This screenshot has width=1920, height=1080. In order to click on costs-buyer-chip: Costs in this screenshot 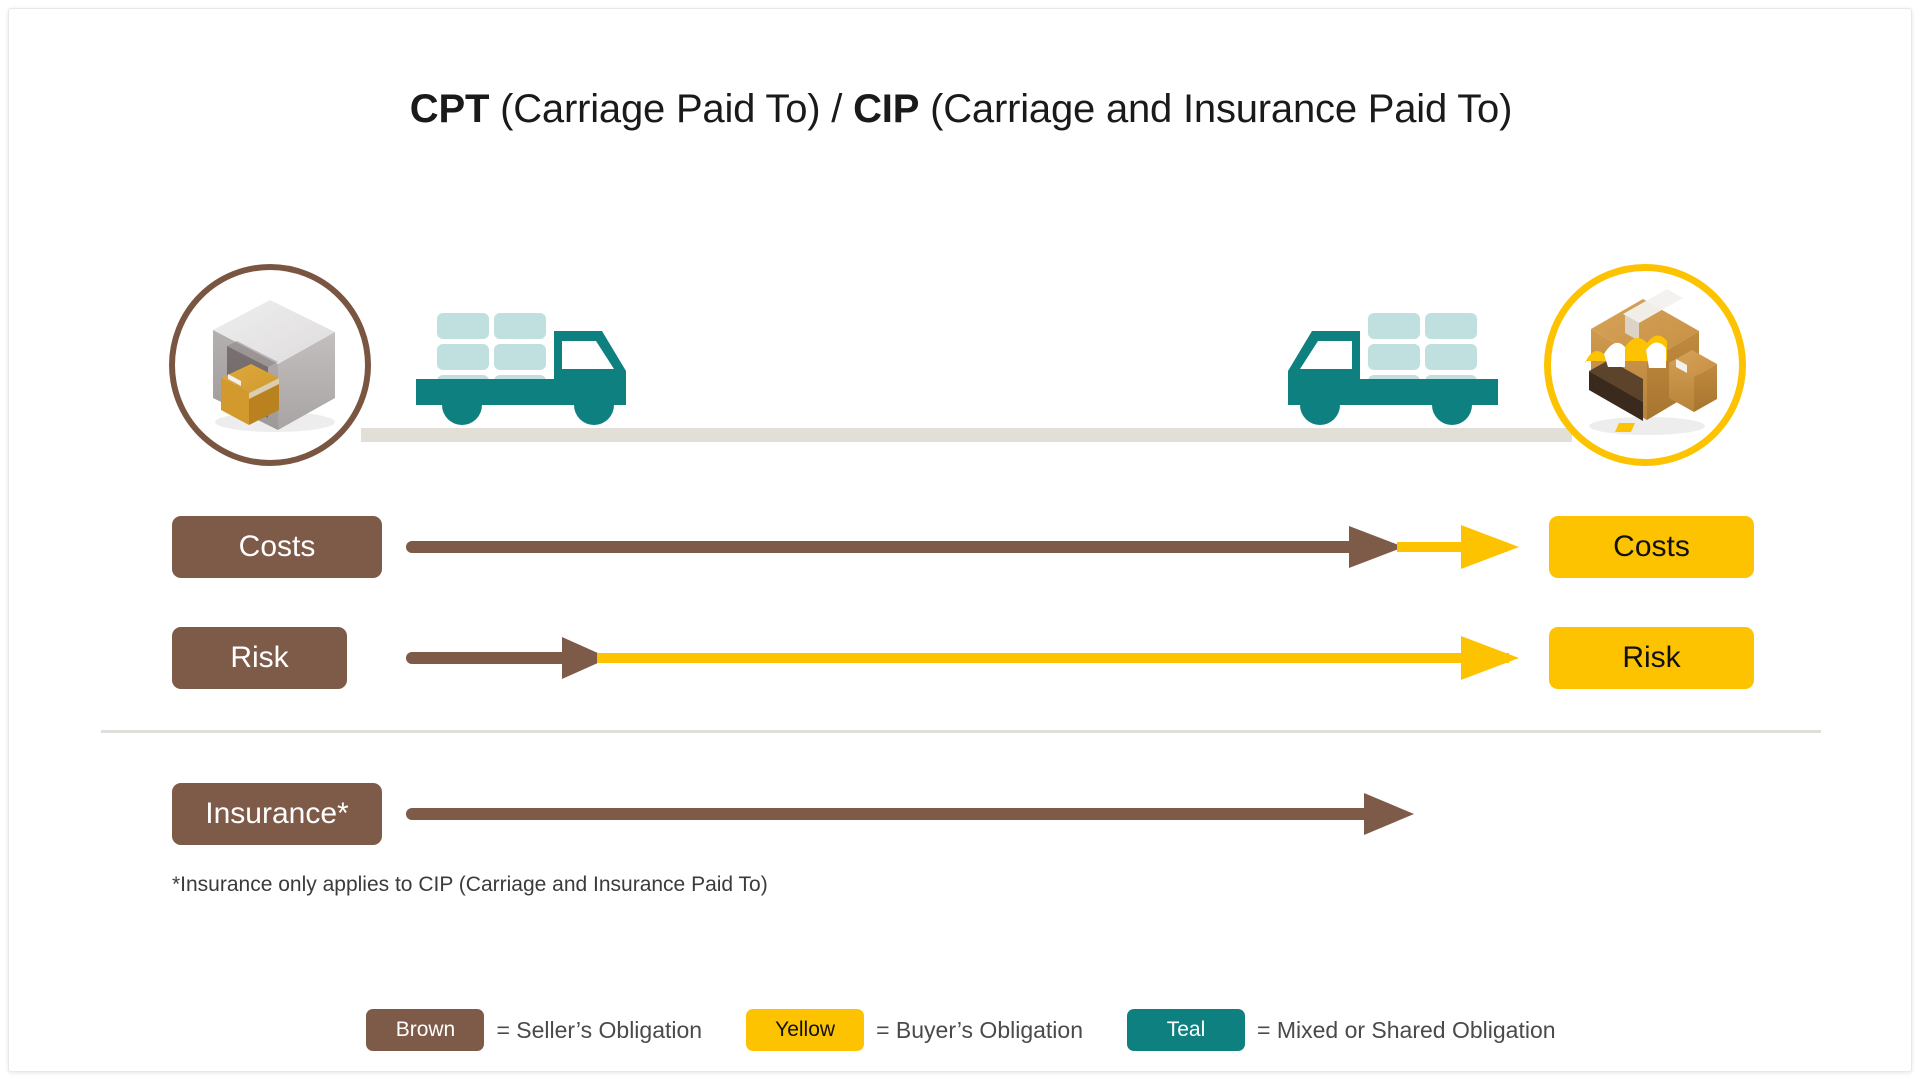, I will do `click(1651, 547)`.